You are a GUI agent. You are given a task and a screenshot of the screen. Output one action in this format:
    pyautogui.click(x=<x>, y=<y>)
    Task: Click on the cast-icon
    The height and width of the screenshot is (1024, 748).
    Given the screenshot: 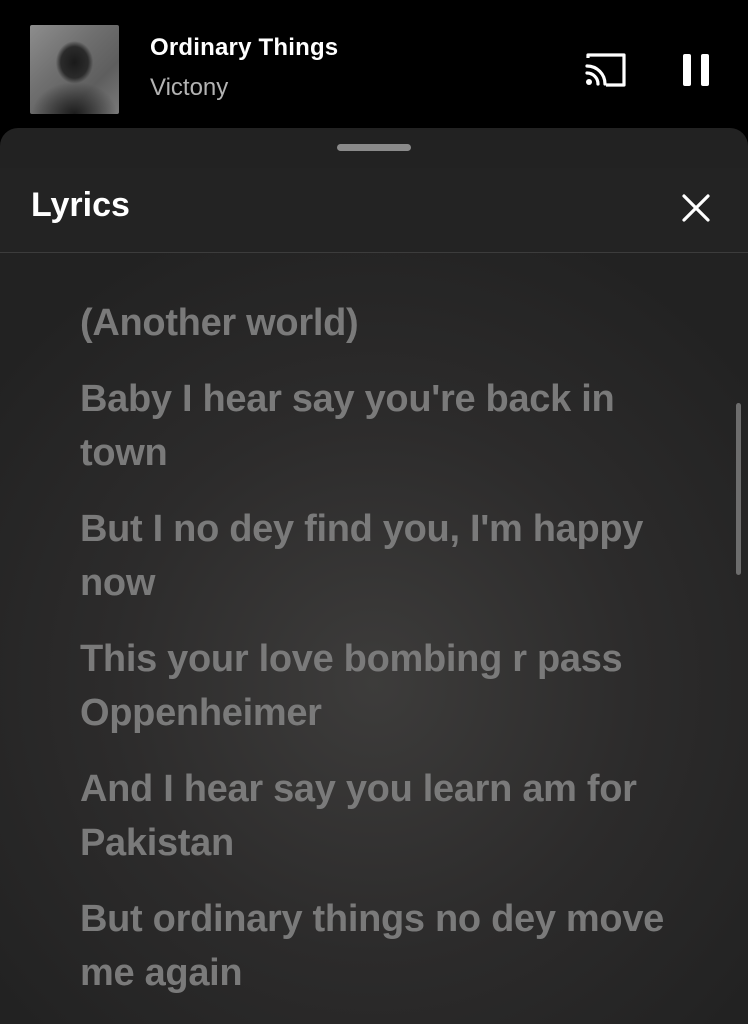 What is the action you would take?
    pyautogui.click(x=605, y=70)
    